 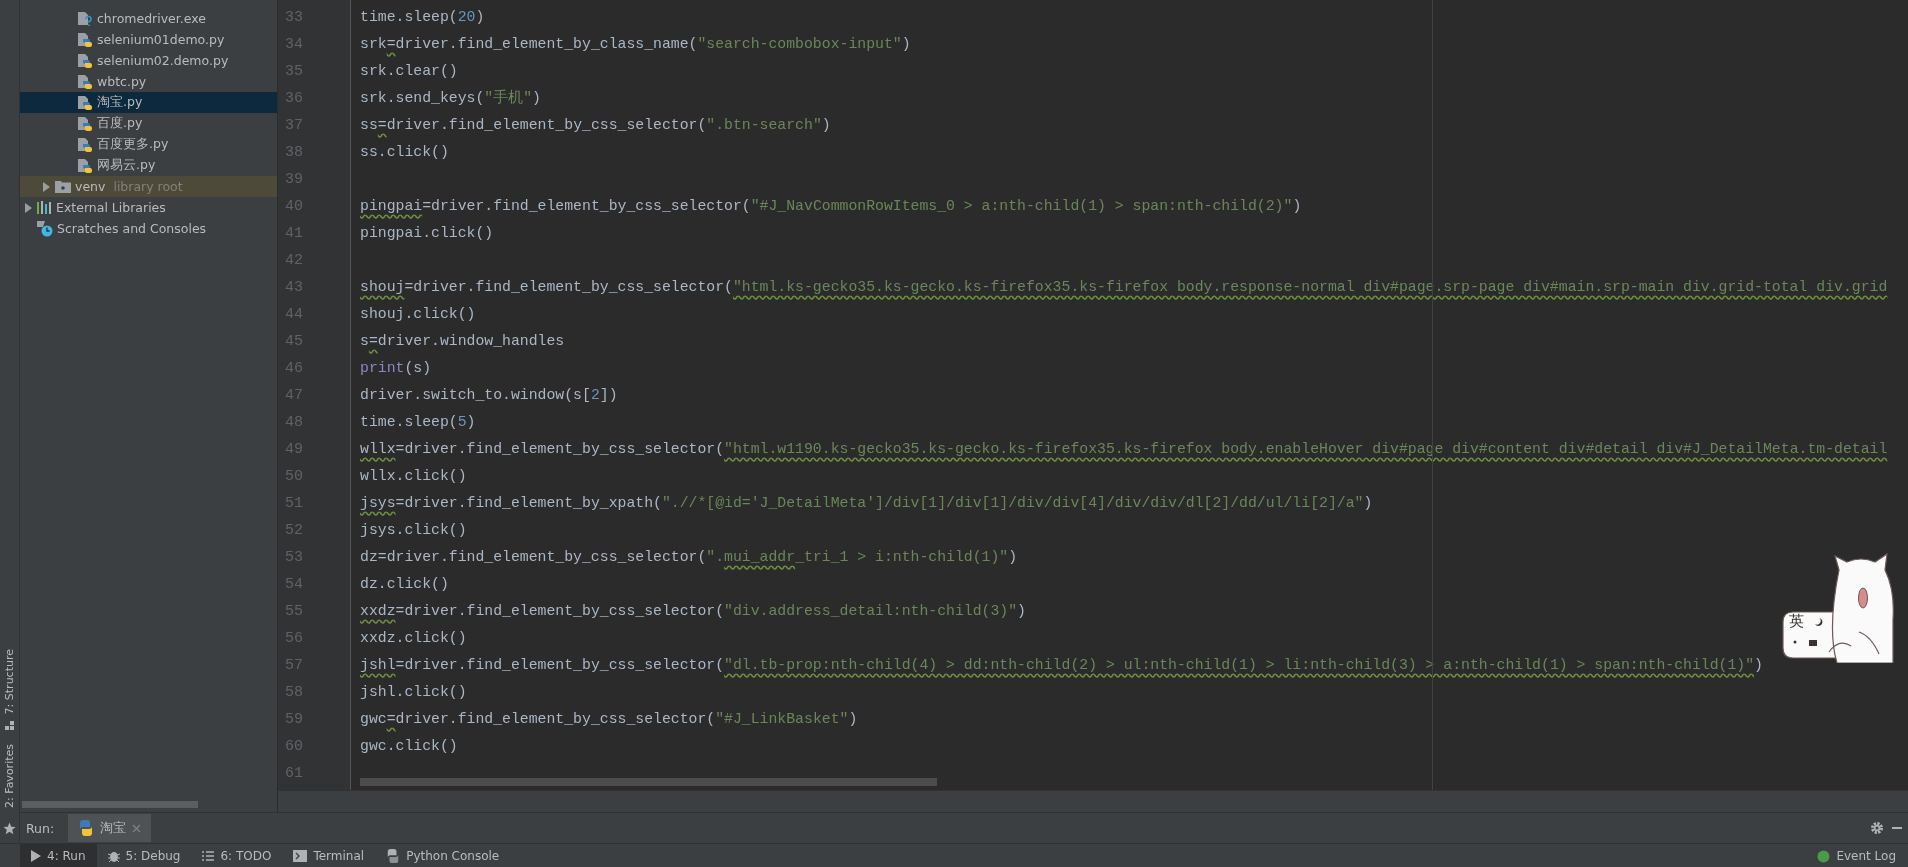 What do you see at coordinates (1124, 287) in the screenshot?
I see `code-line: shouj=driver.find_element_by_css_selector("html.ks-gecko35.ks-gecko.ks-firefox35.ks-firefox body.response-normal div#page.srp-page div#main.srp-main div.grid-total div.grid` at bounding box center [1124, 287].